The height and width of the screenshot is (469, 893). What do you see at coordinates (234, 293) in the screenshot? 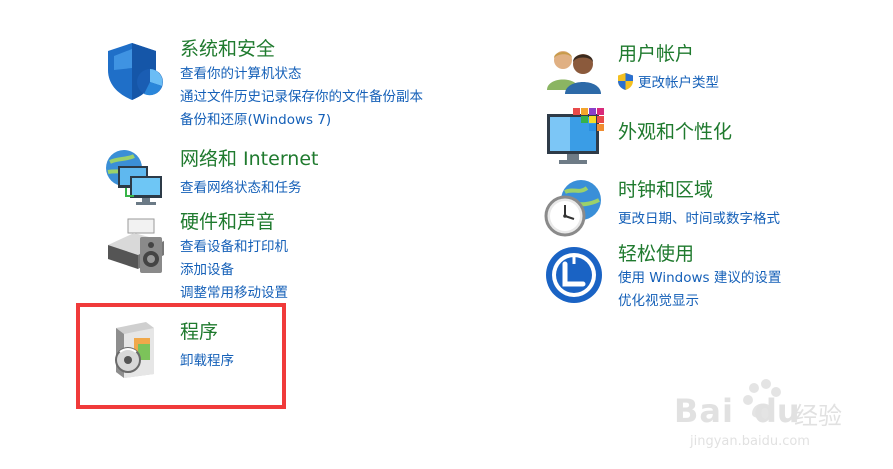
I see `mobility-settings-link: 调整常用移动设置` at bounding box center [234, 293].